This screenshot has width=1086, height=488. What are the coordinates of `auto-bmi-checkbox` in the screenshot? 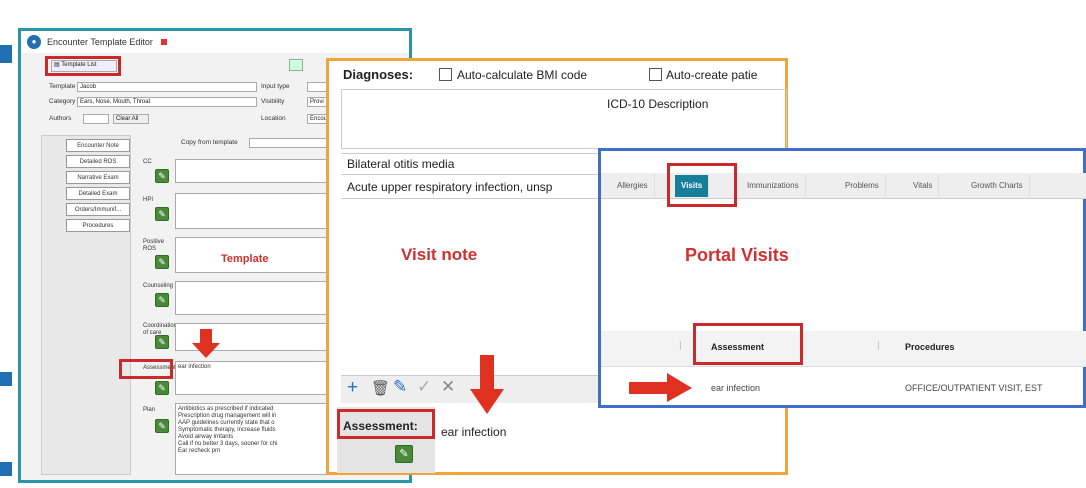 It's located at (445, 74).